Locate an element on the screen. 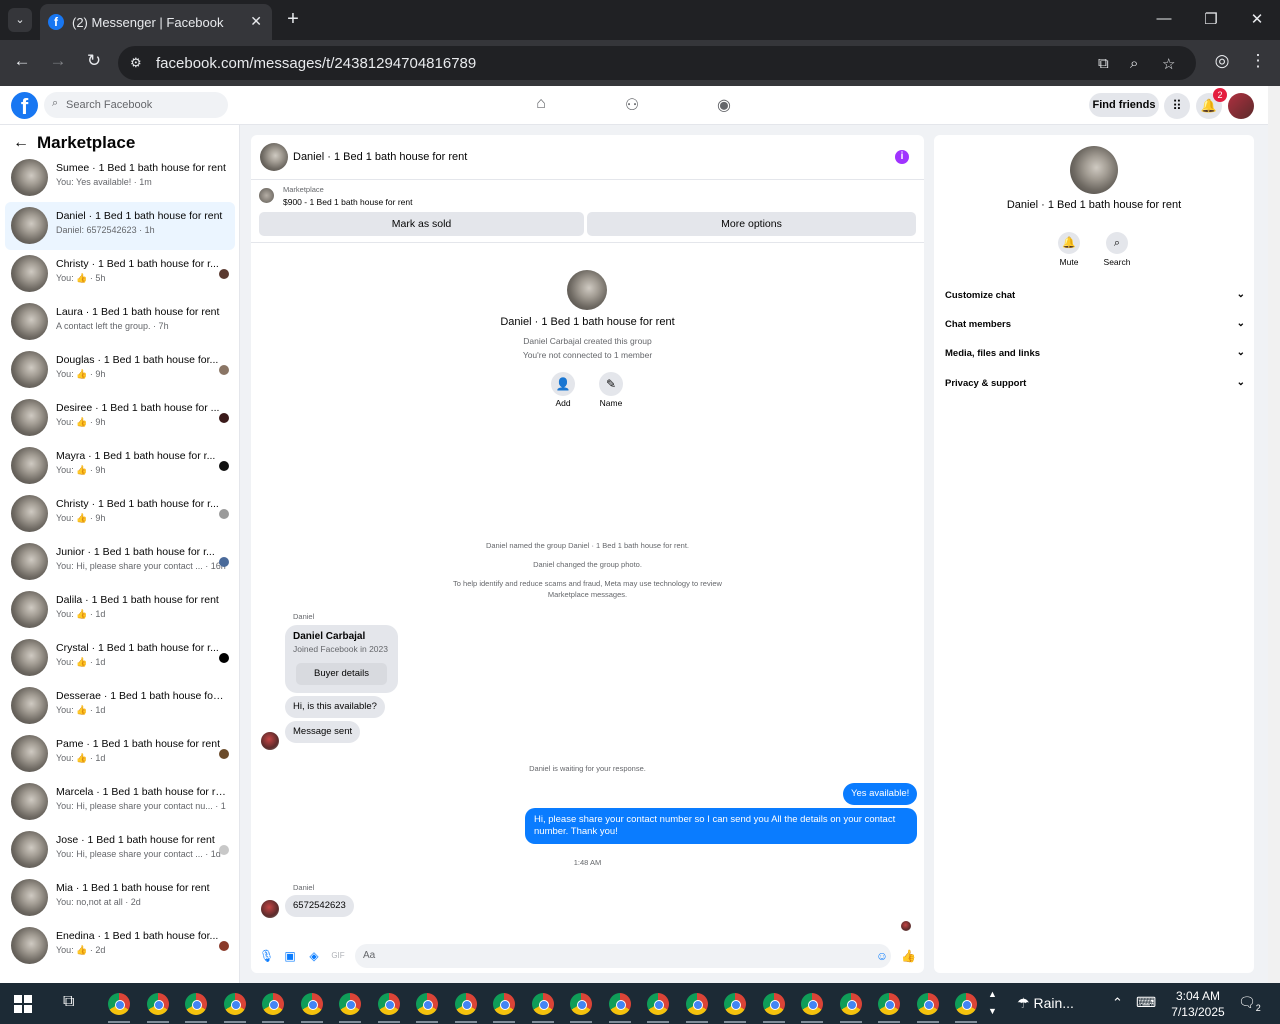 This screenshot has width=1280, height=1024. groups-icon: ◉ is located at coordinates (724, 105).